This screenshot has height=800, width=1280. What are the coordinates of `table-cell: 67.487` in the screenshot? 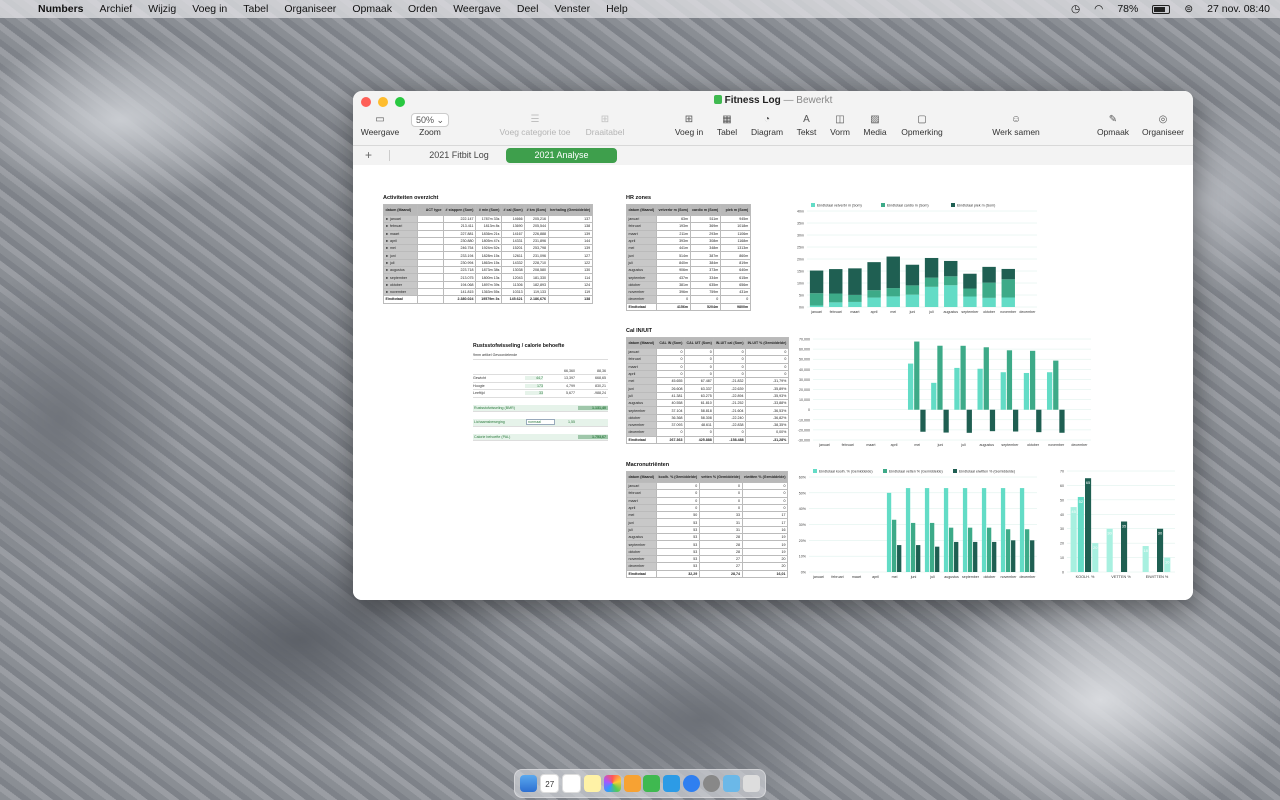 It's located at (699, 381).